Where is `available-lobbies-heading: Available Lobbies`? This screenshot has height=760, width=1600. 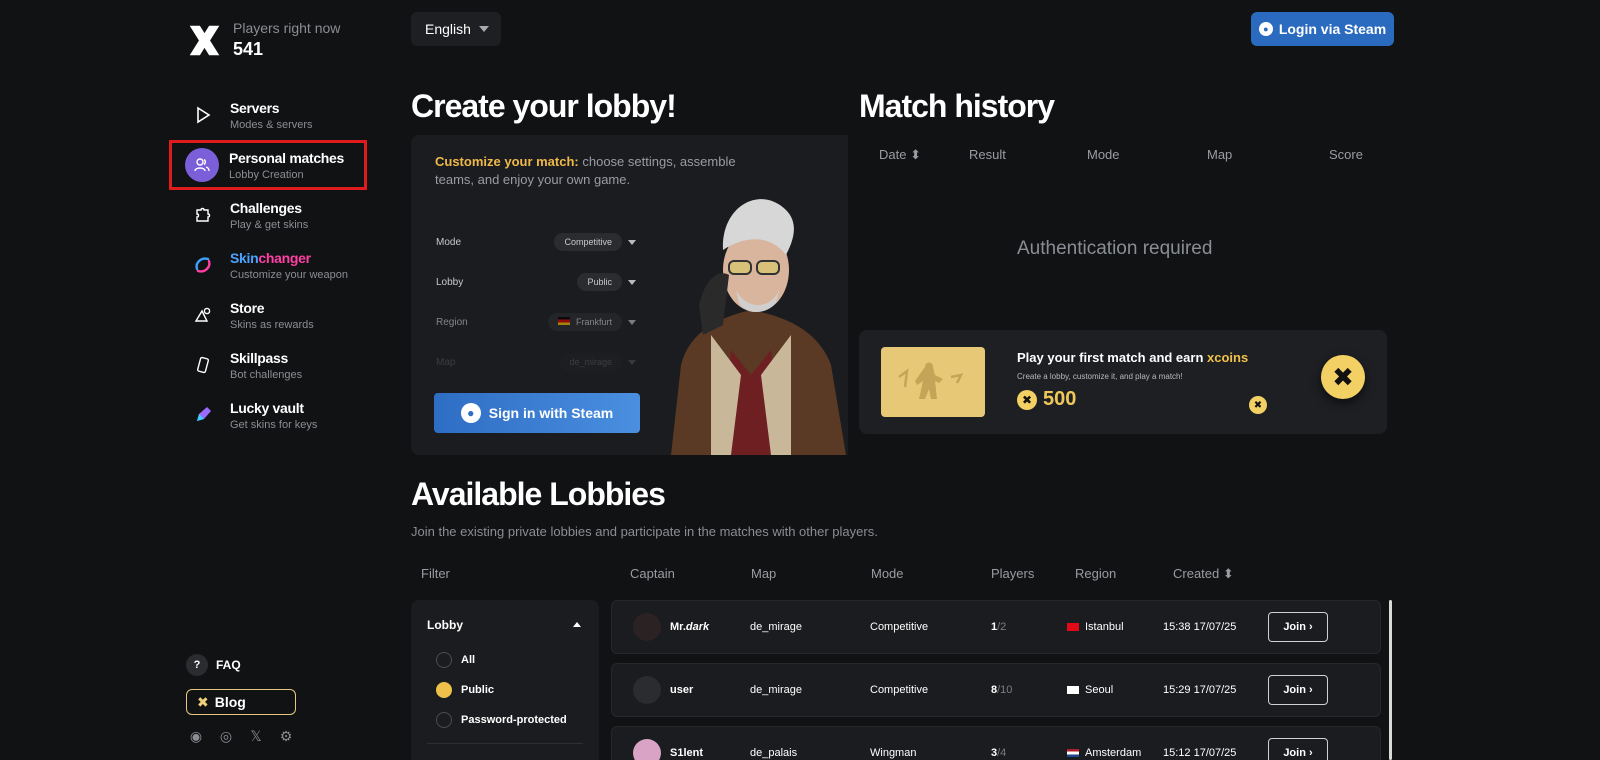 available-lobbies-heading: Available Lobbies is located at coordinates (538, 494).